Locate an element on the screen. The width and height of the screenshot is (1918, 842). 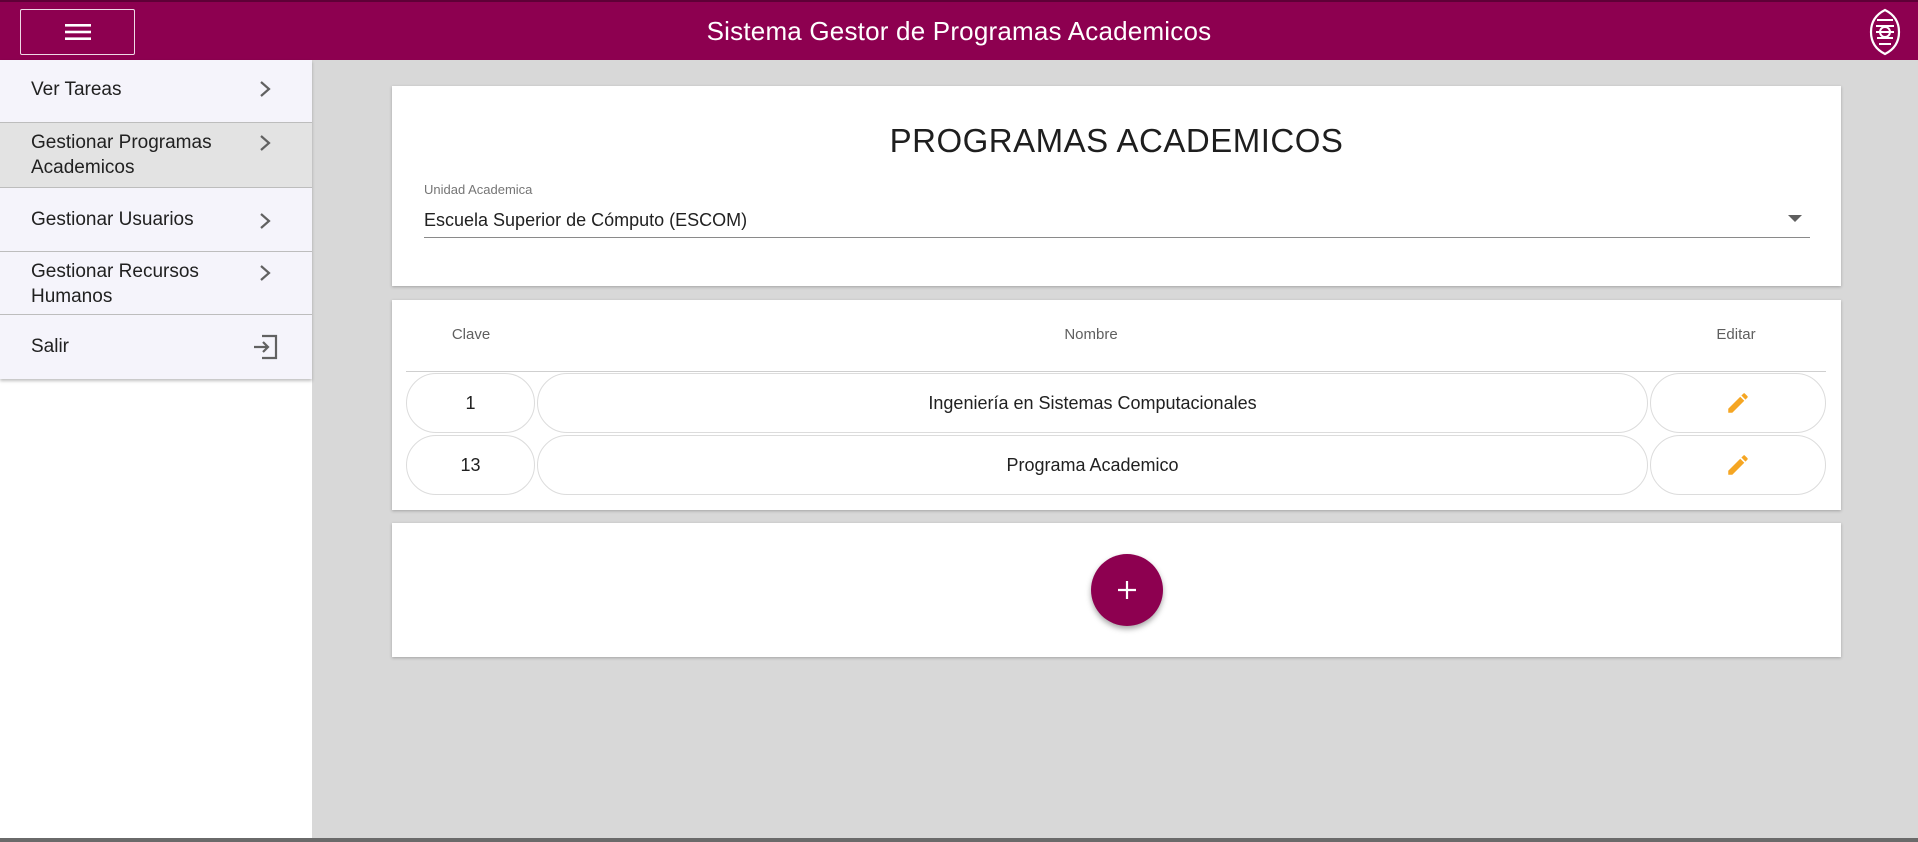
top-app-bar: Sistema Gestor de Programas Academicos is located at coordinates (959, 30).